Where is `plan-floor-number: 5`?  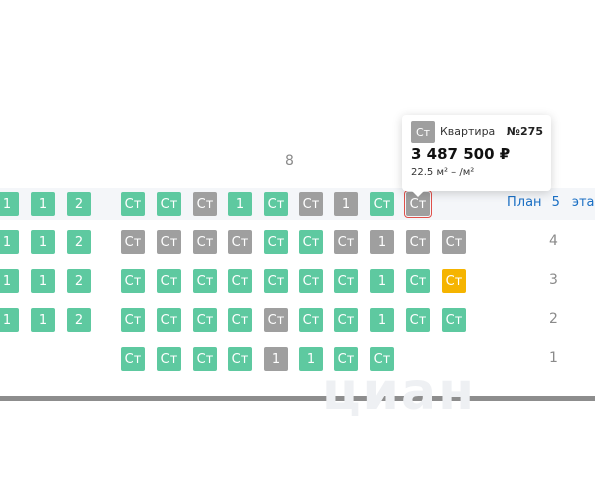 plan-floor-number: 5 is located at coordinates (555, 202).